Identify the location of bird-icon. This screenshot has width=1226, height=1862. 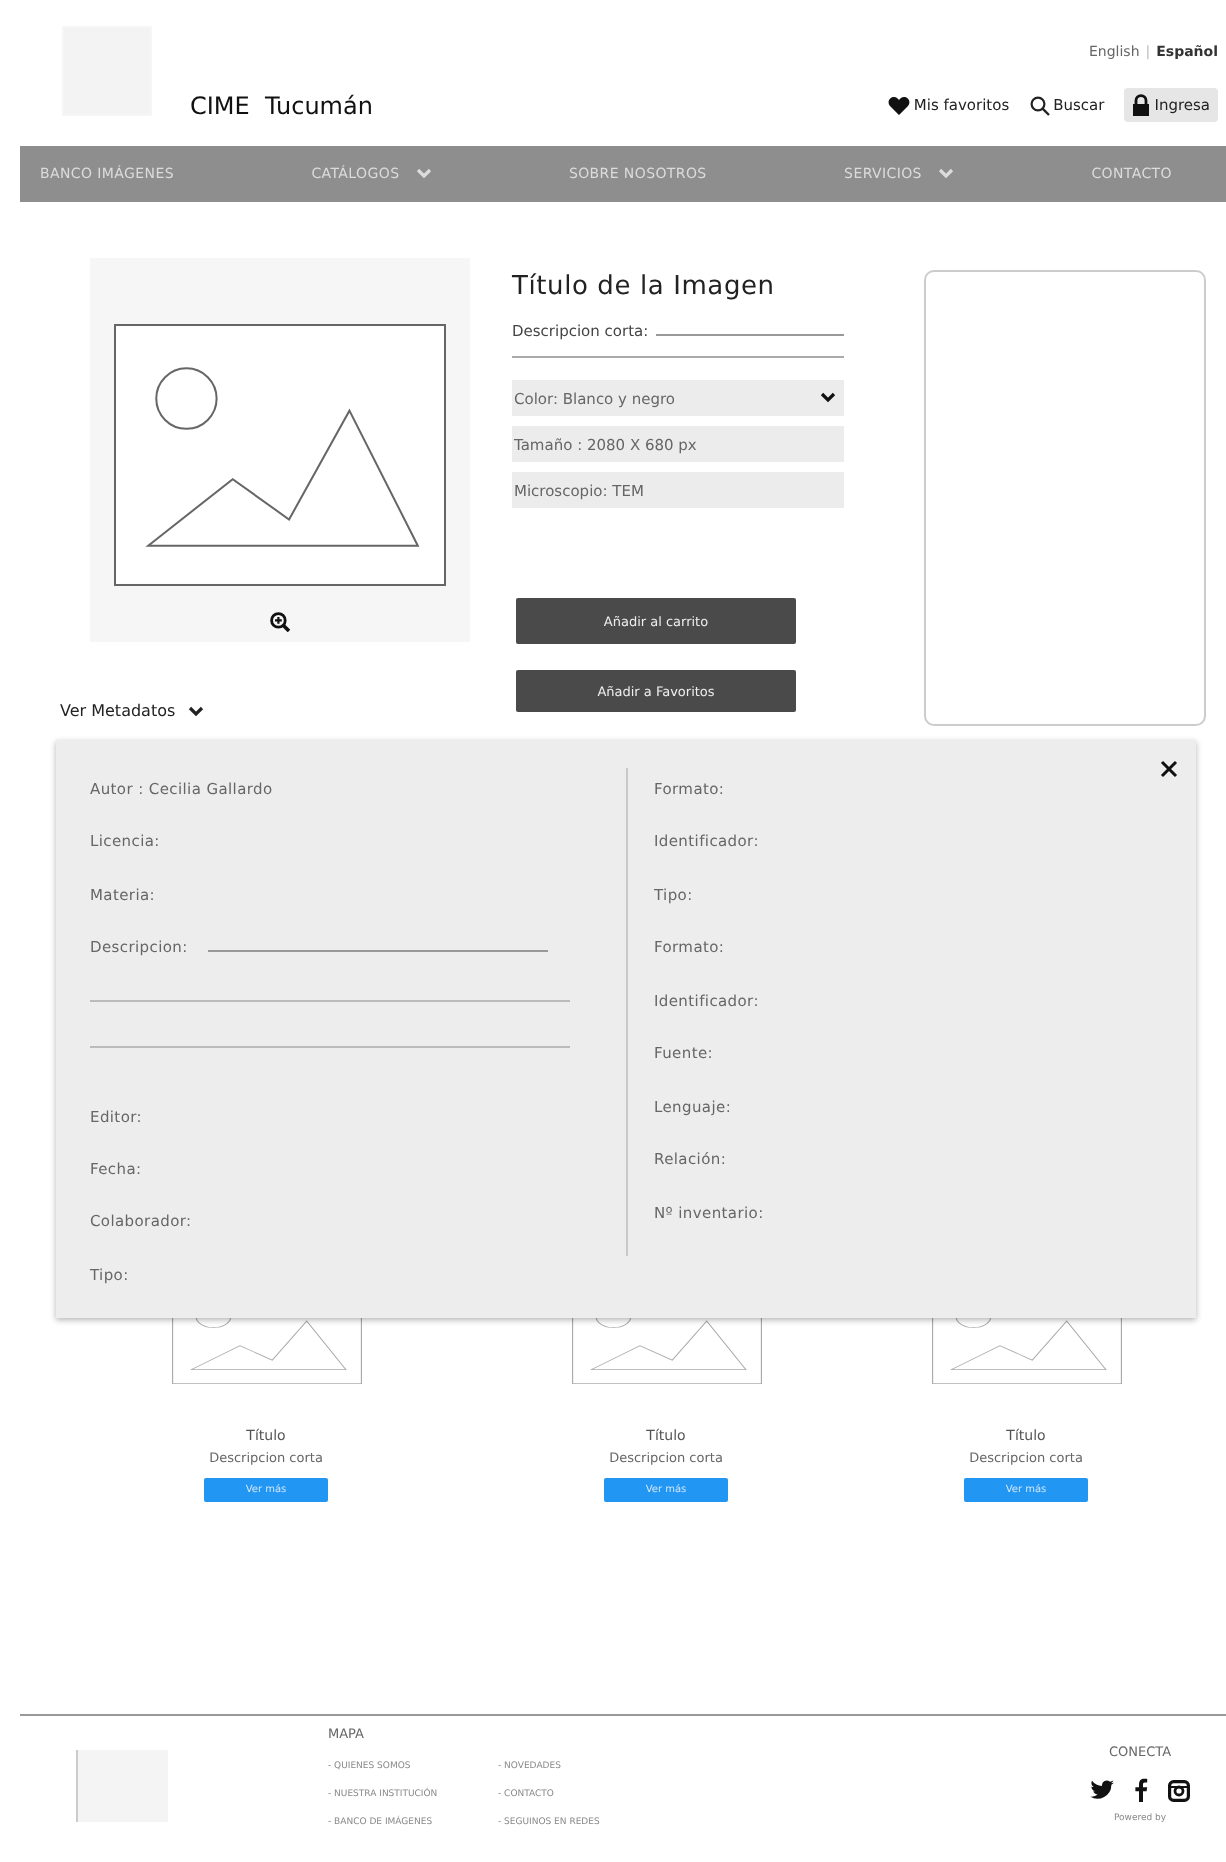
(1102, 1790).